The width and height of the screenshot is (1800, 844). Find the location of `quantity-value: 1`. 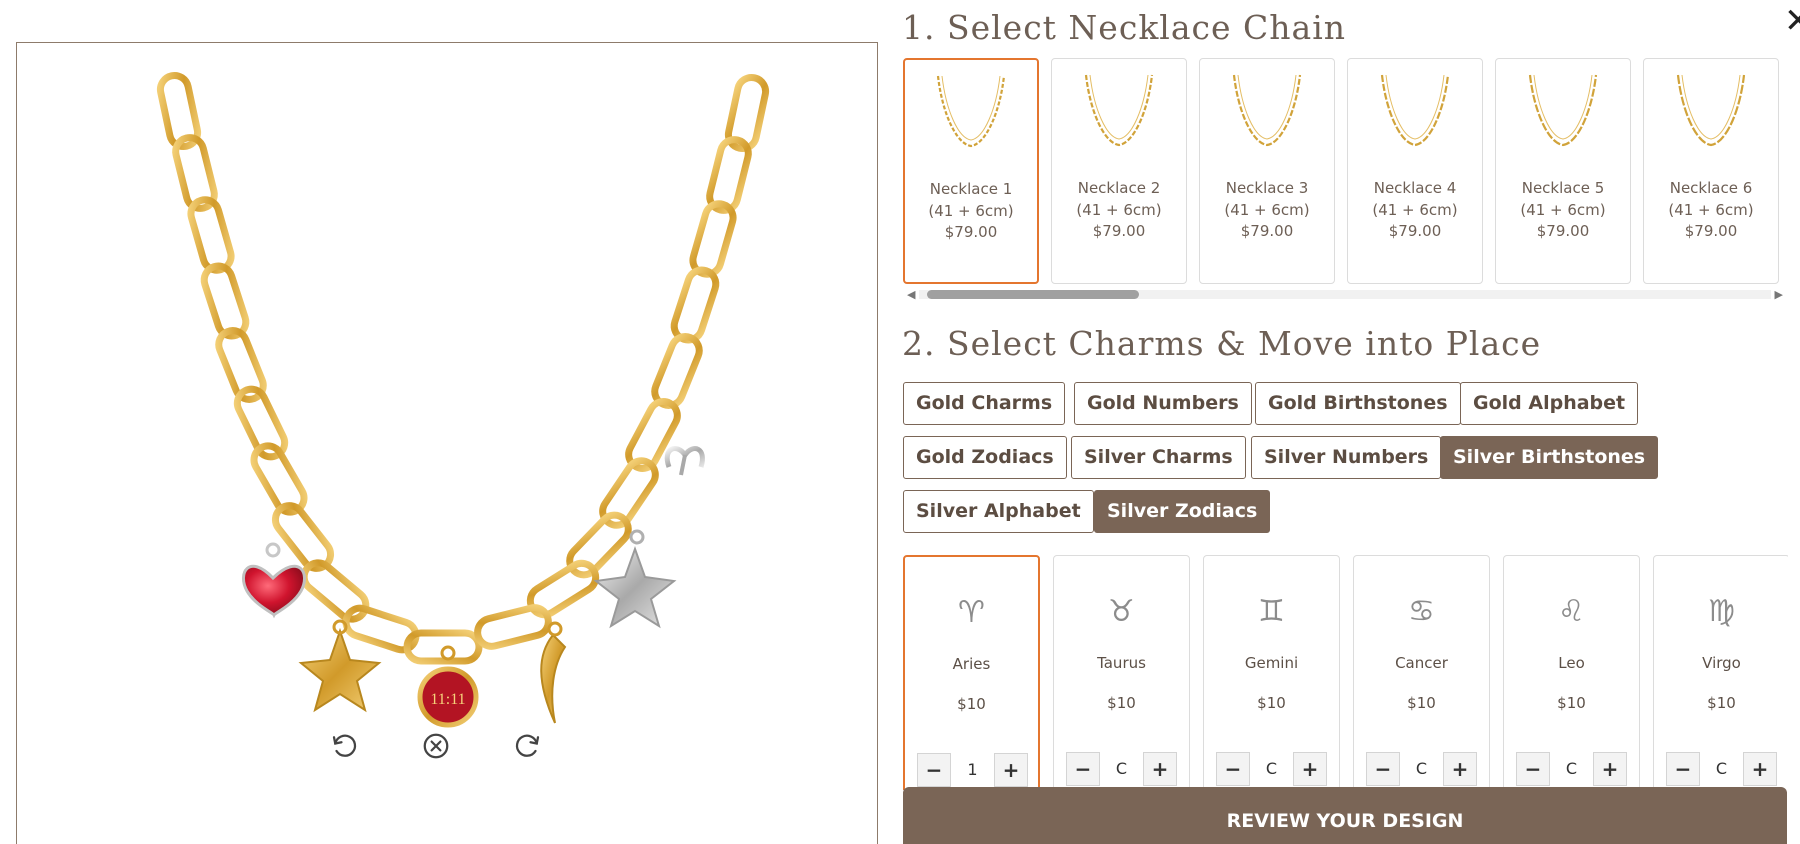

quantity-value: 1 is located at coordinates (972, 770).